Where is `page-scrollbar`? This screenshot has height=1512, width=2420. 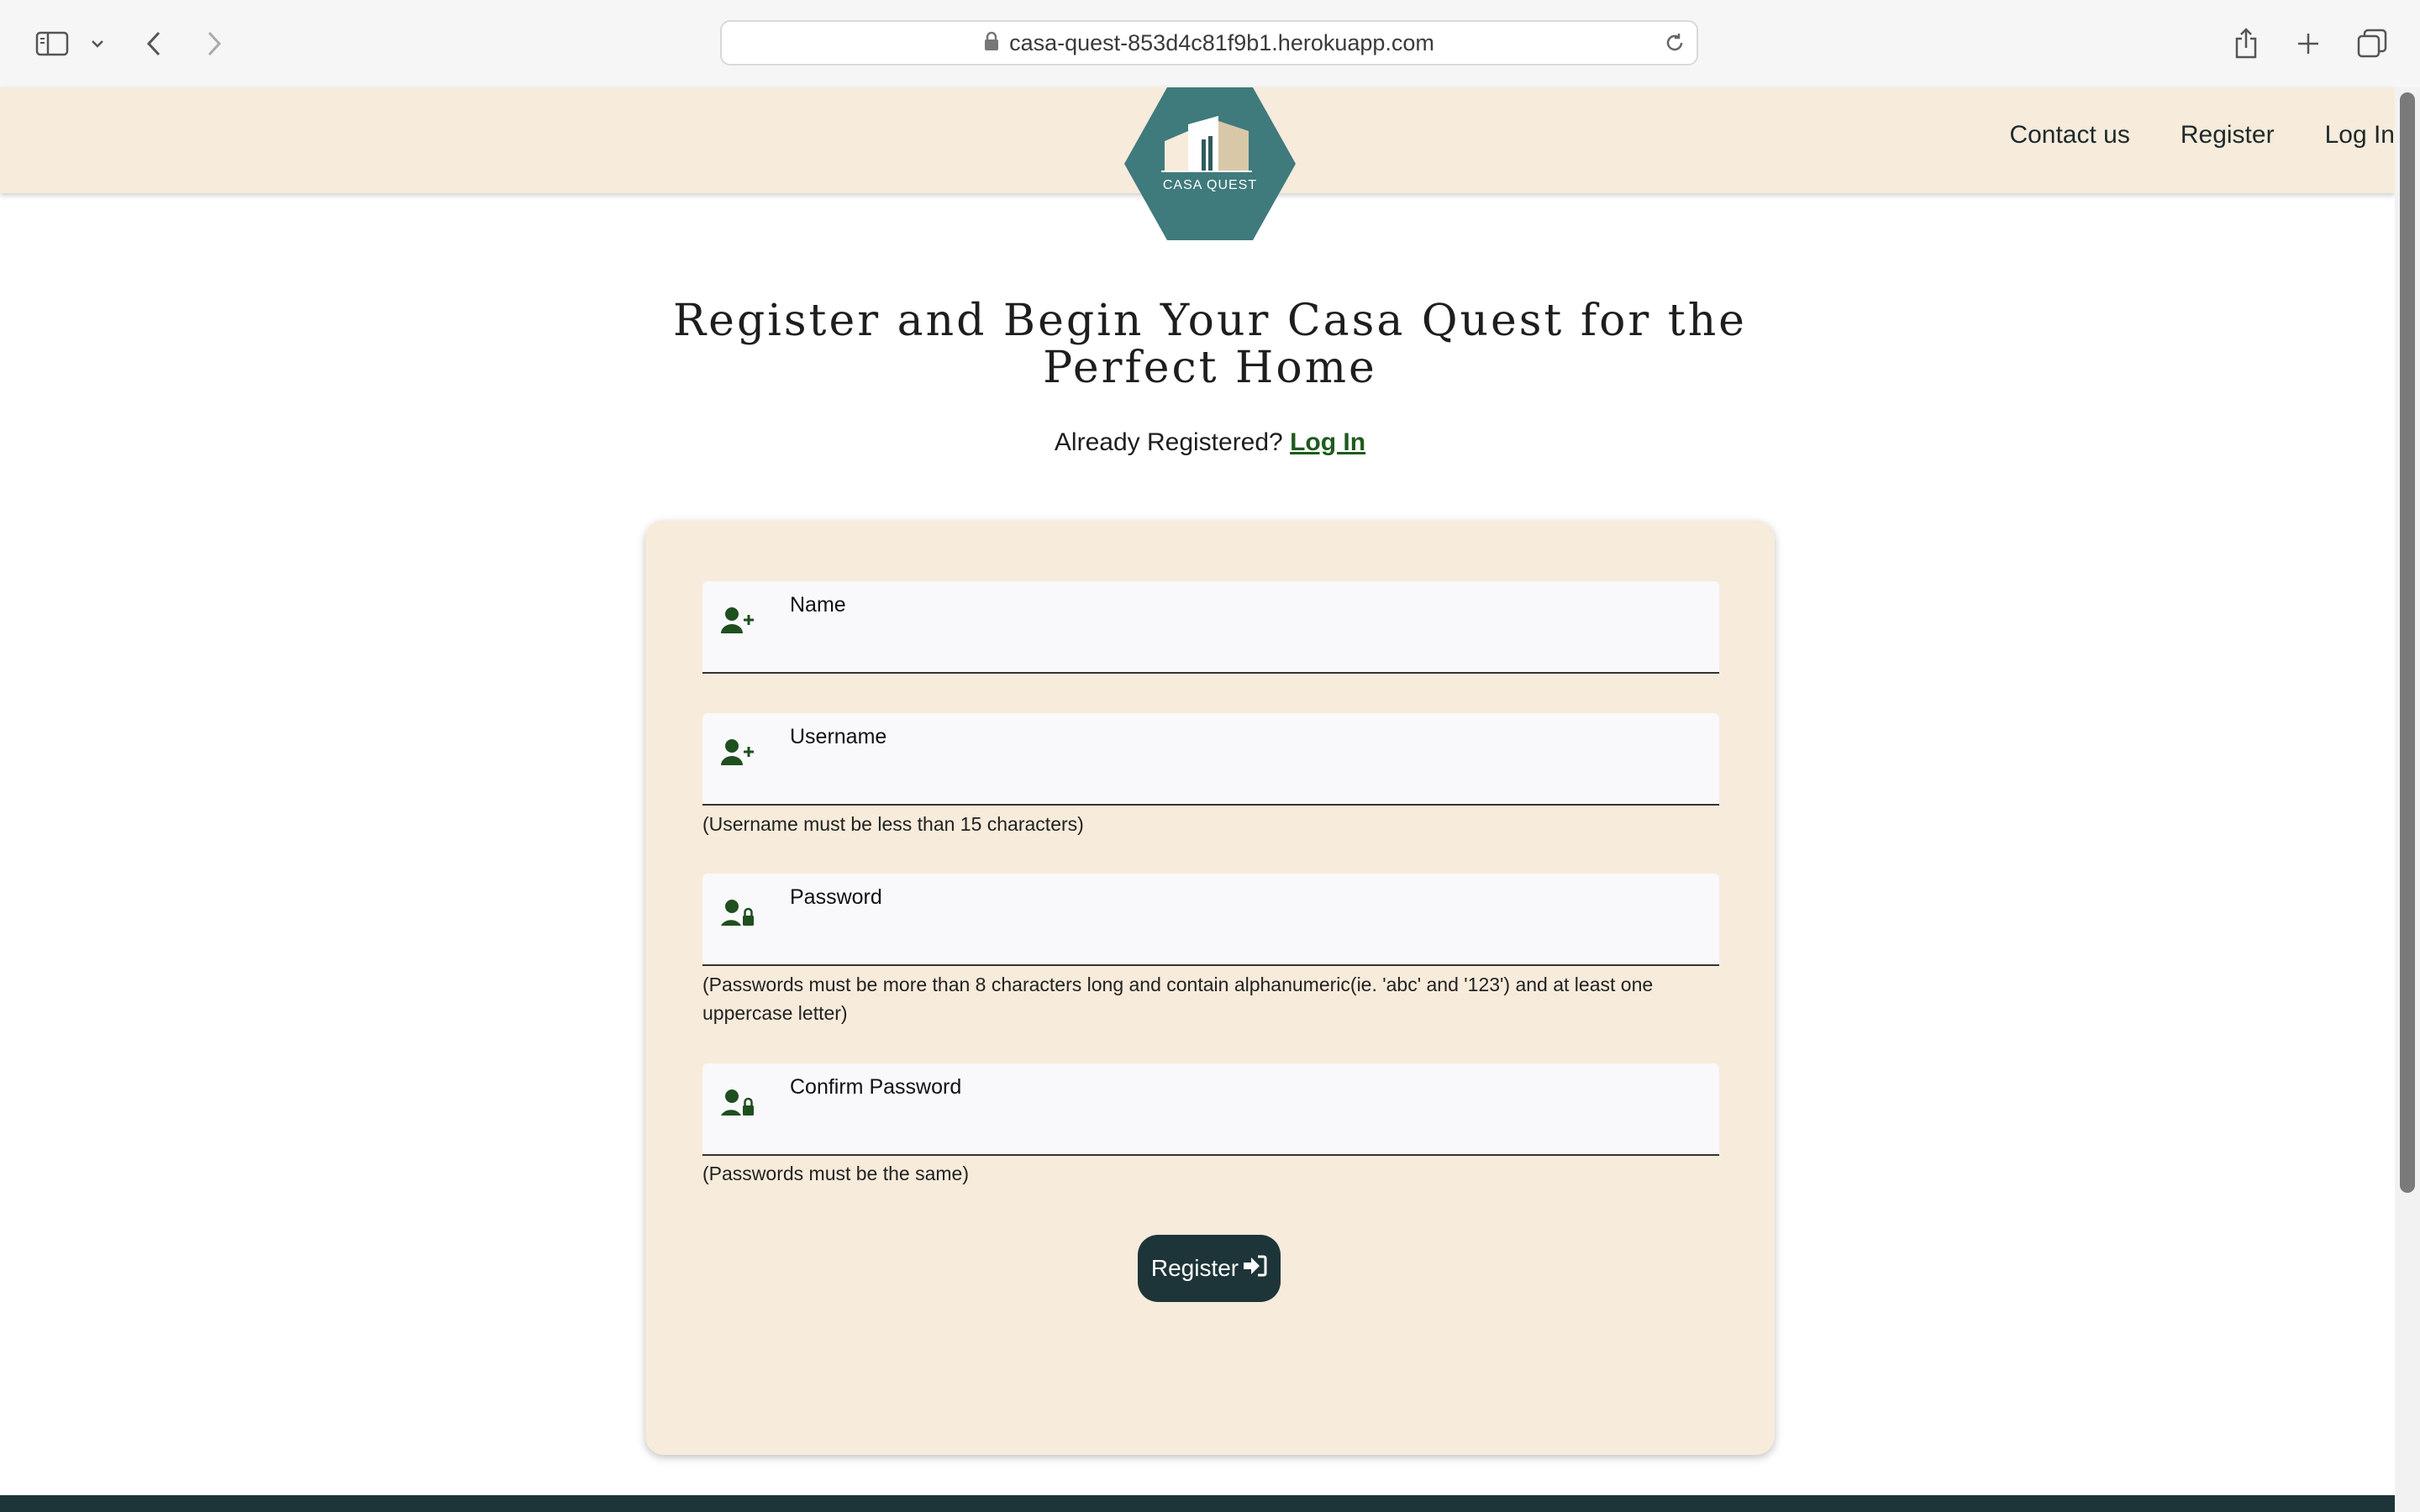 page-scrollbar is located at coordinates (2407, 799).